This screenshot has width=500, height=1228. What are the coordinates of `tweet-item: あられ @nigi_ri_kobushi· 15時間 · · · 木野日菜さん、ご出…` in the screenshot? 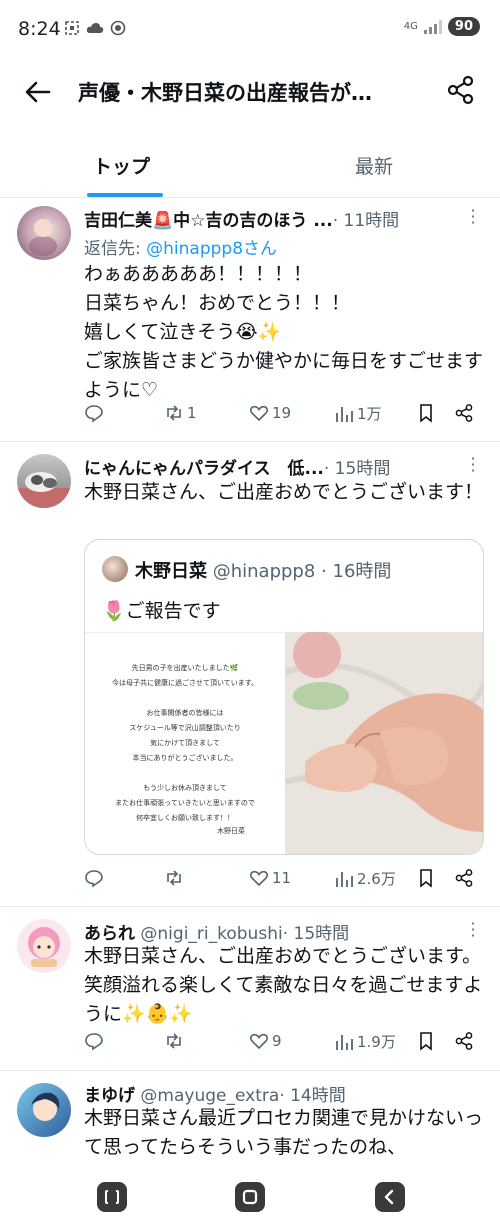 It's located at (250, 988).